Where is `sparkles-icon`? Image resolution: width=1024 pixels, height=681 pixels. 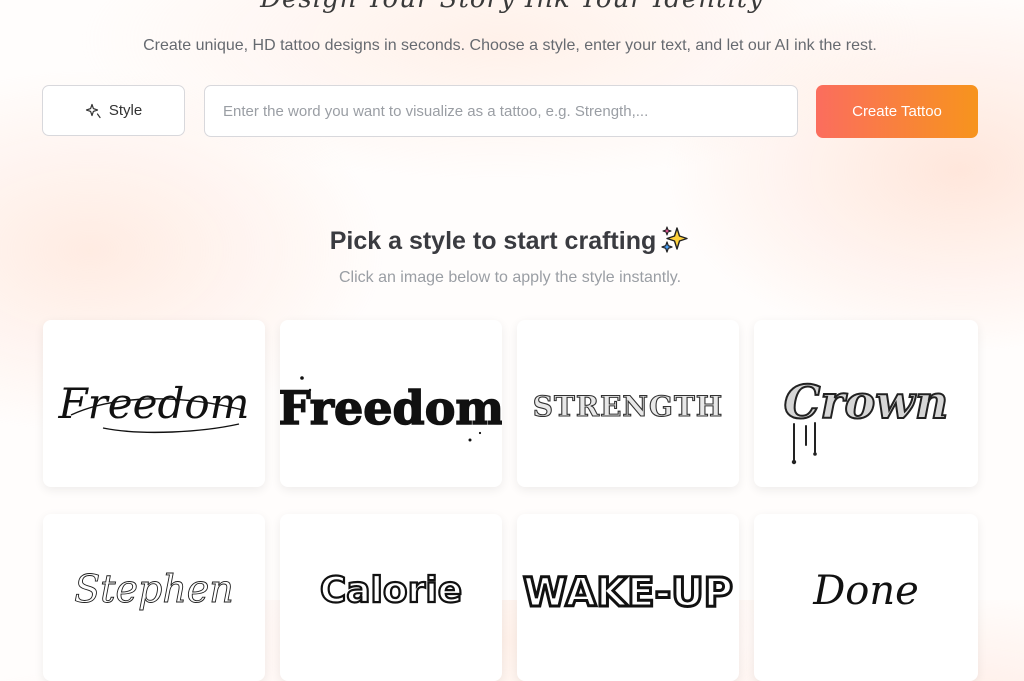
sparkles-icon is located at coordinates (674, 239).